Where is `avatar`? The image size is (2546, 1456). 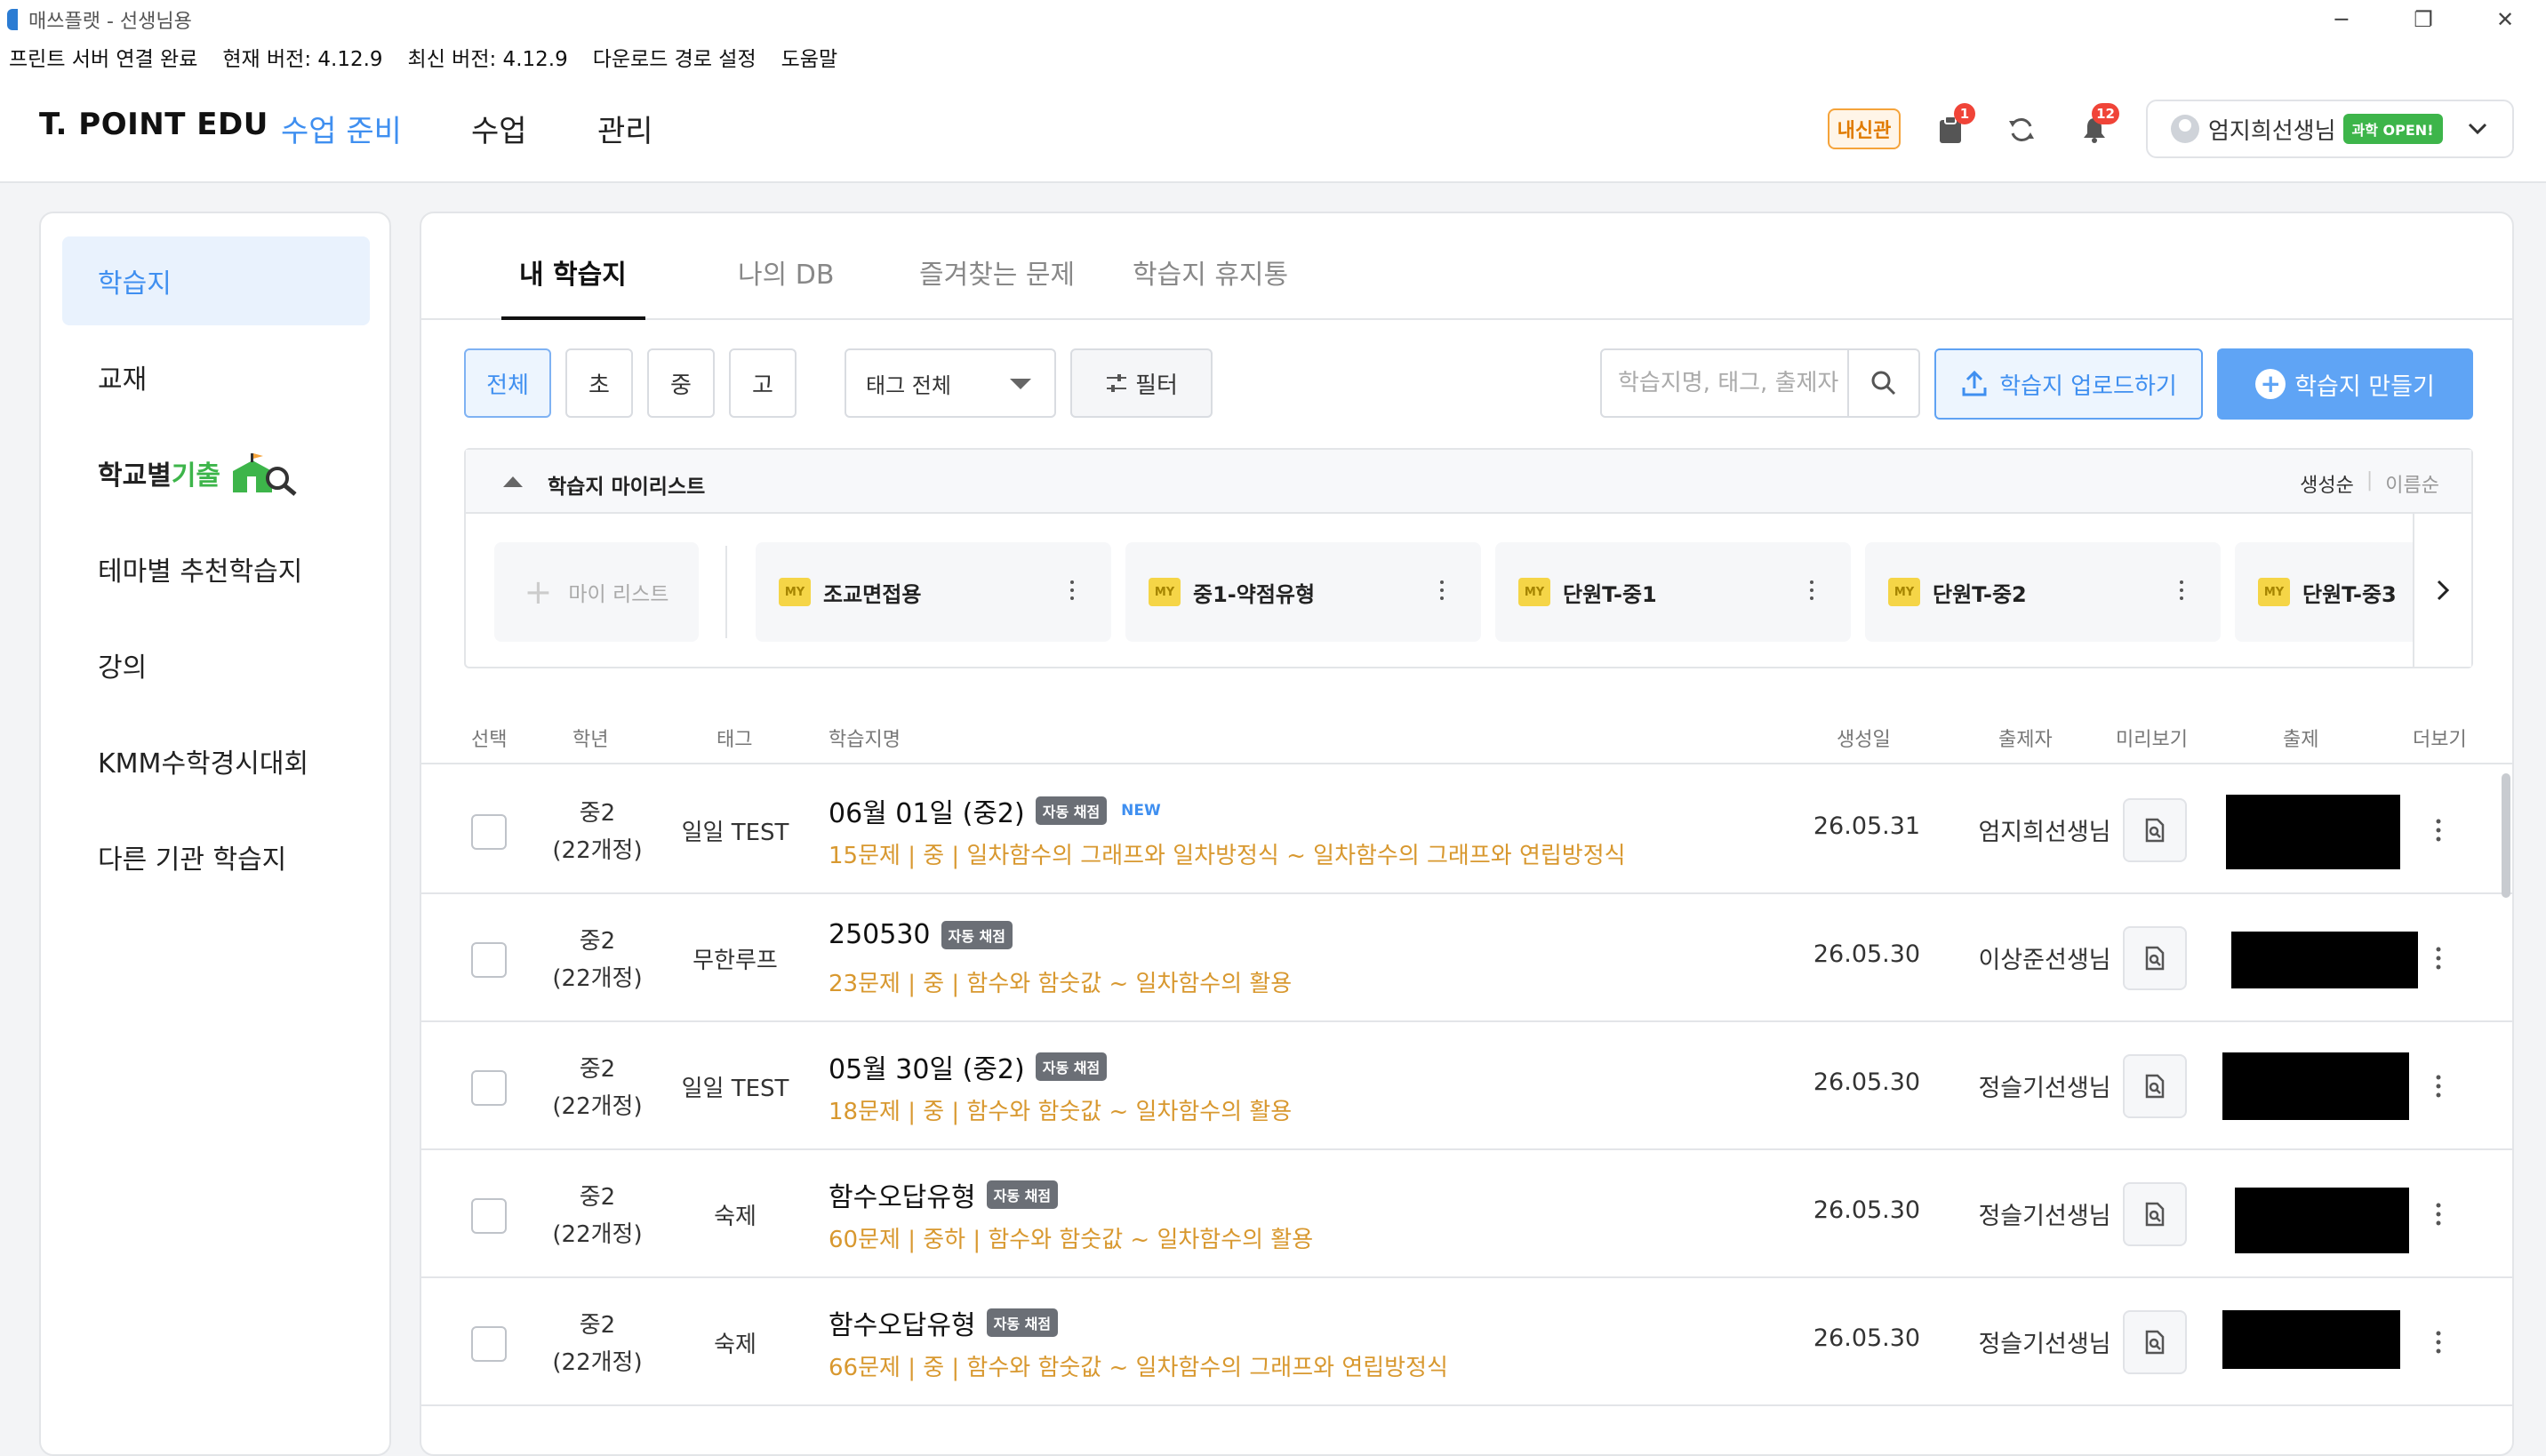
avatar is located at coordinates (2185, 129).